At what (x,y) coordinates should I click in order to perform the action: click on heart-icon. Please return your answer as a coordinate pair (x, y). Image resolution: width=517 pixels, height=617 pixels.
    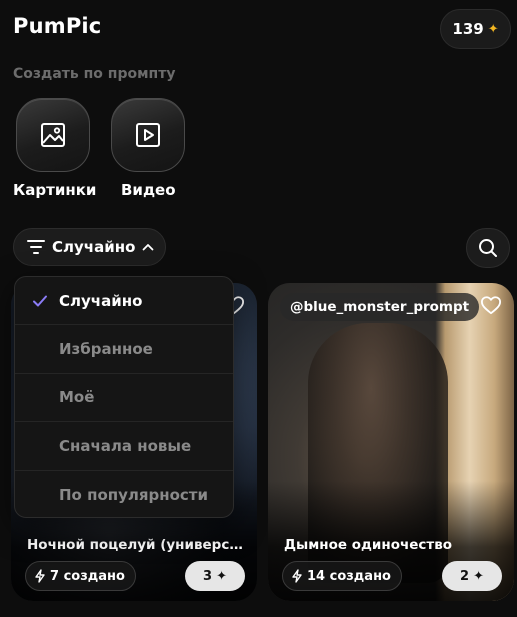
    Looking at the image, I should click on (491, 305).